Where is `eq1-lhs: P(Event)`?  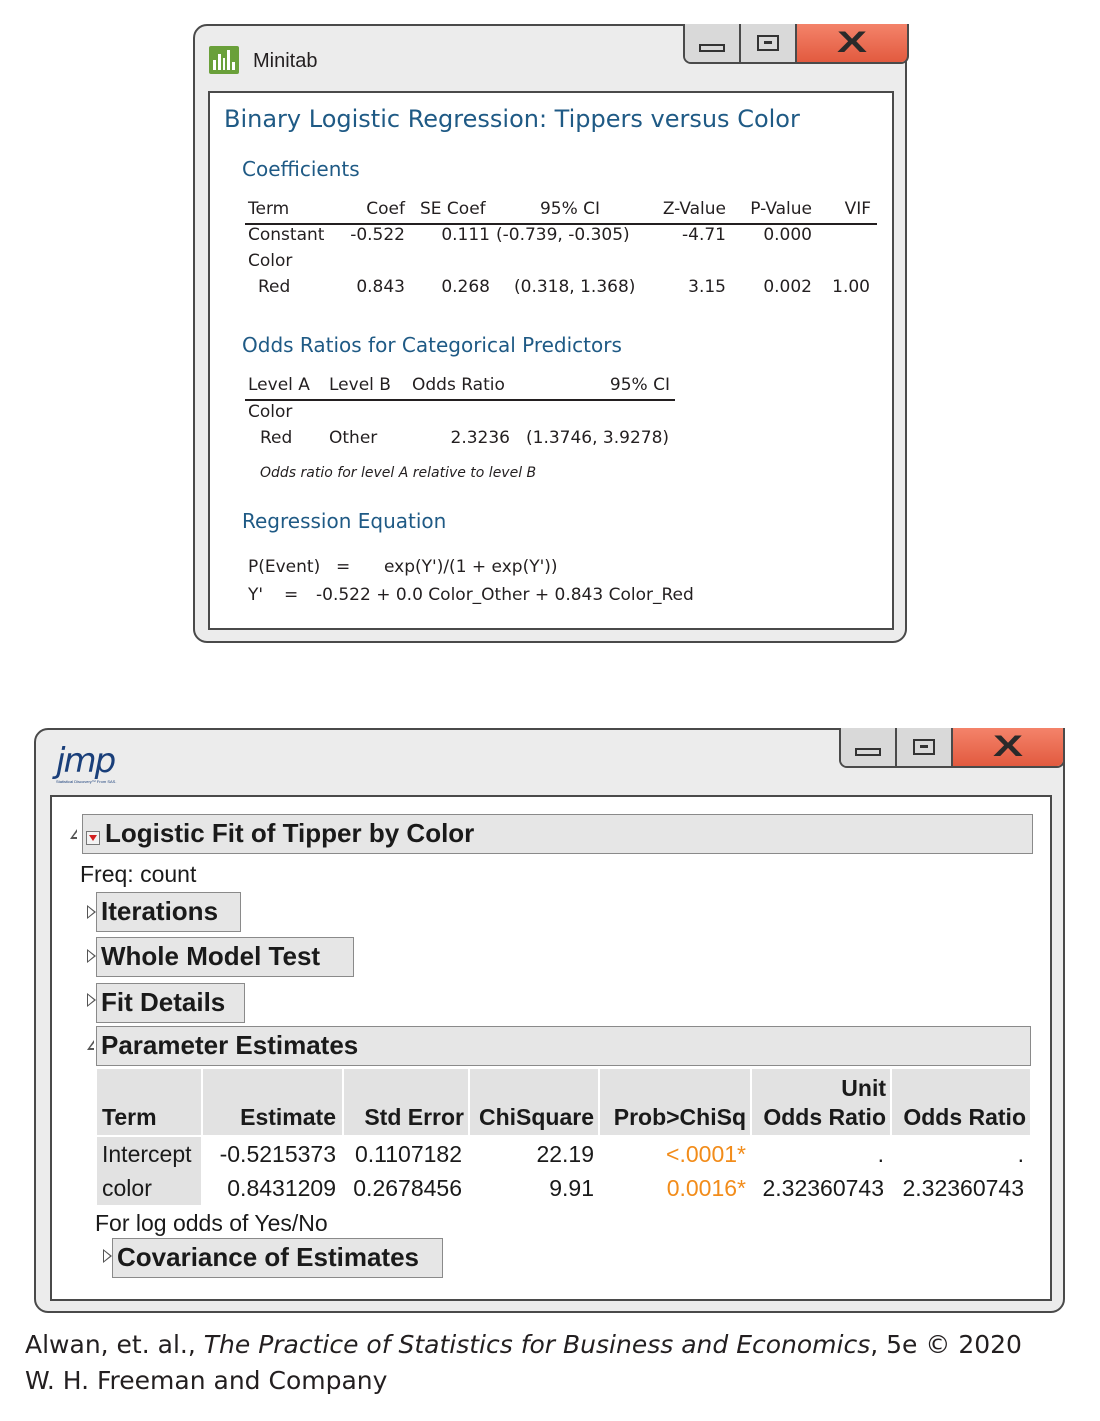 eq1-lhs: P(Event) is located at coordinates (284, 567).